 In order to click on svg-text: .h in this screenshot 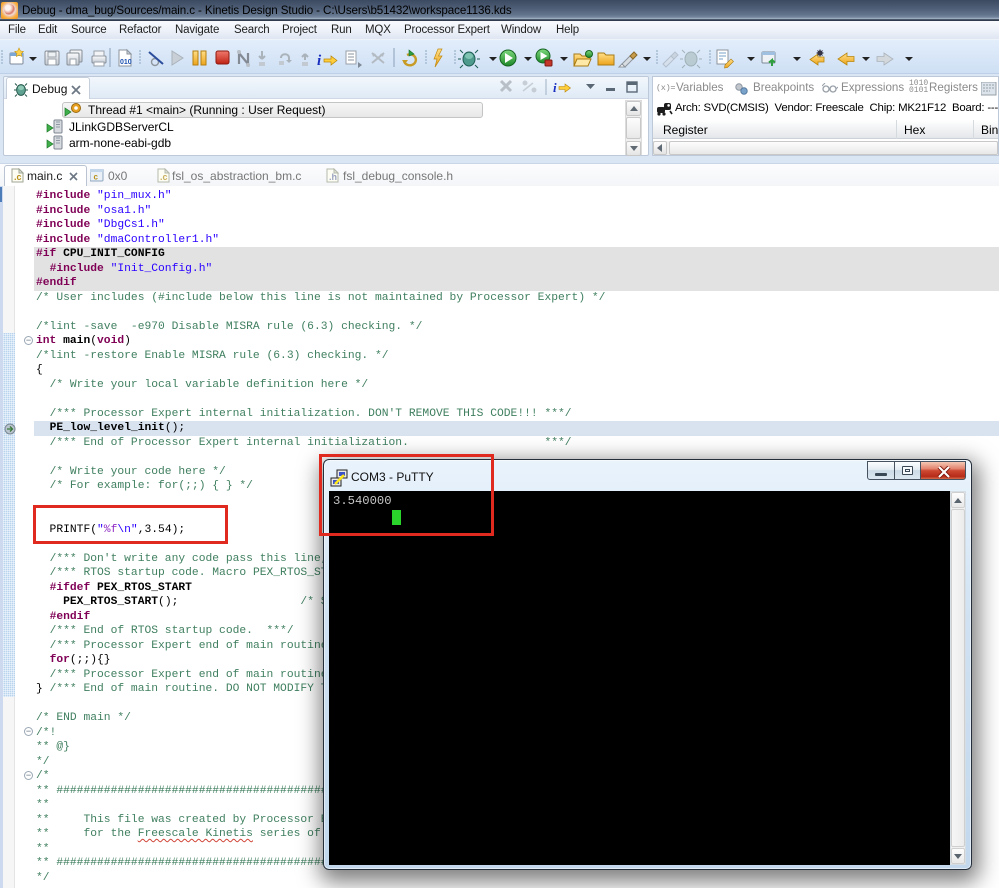, I will do `click(333, 177)`.